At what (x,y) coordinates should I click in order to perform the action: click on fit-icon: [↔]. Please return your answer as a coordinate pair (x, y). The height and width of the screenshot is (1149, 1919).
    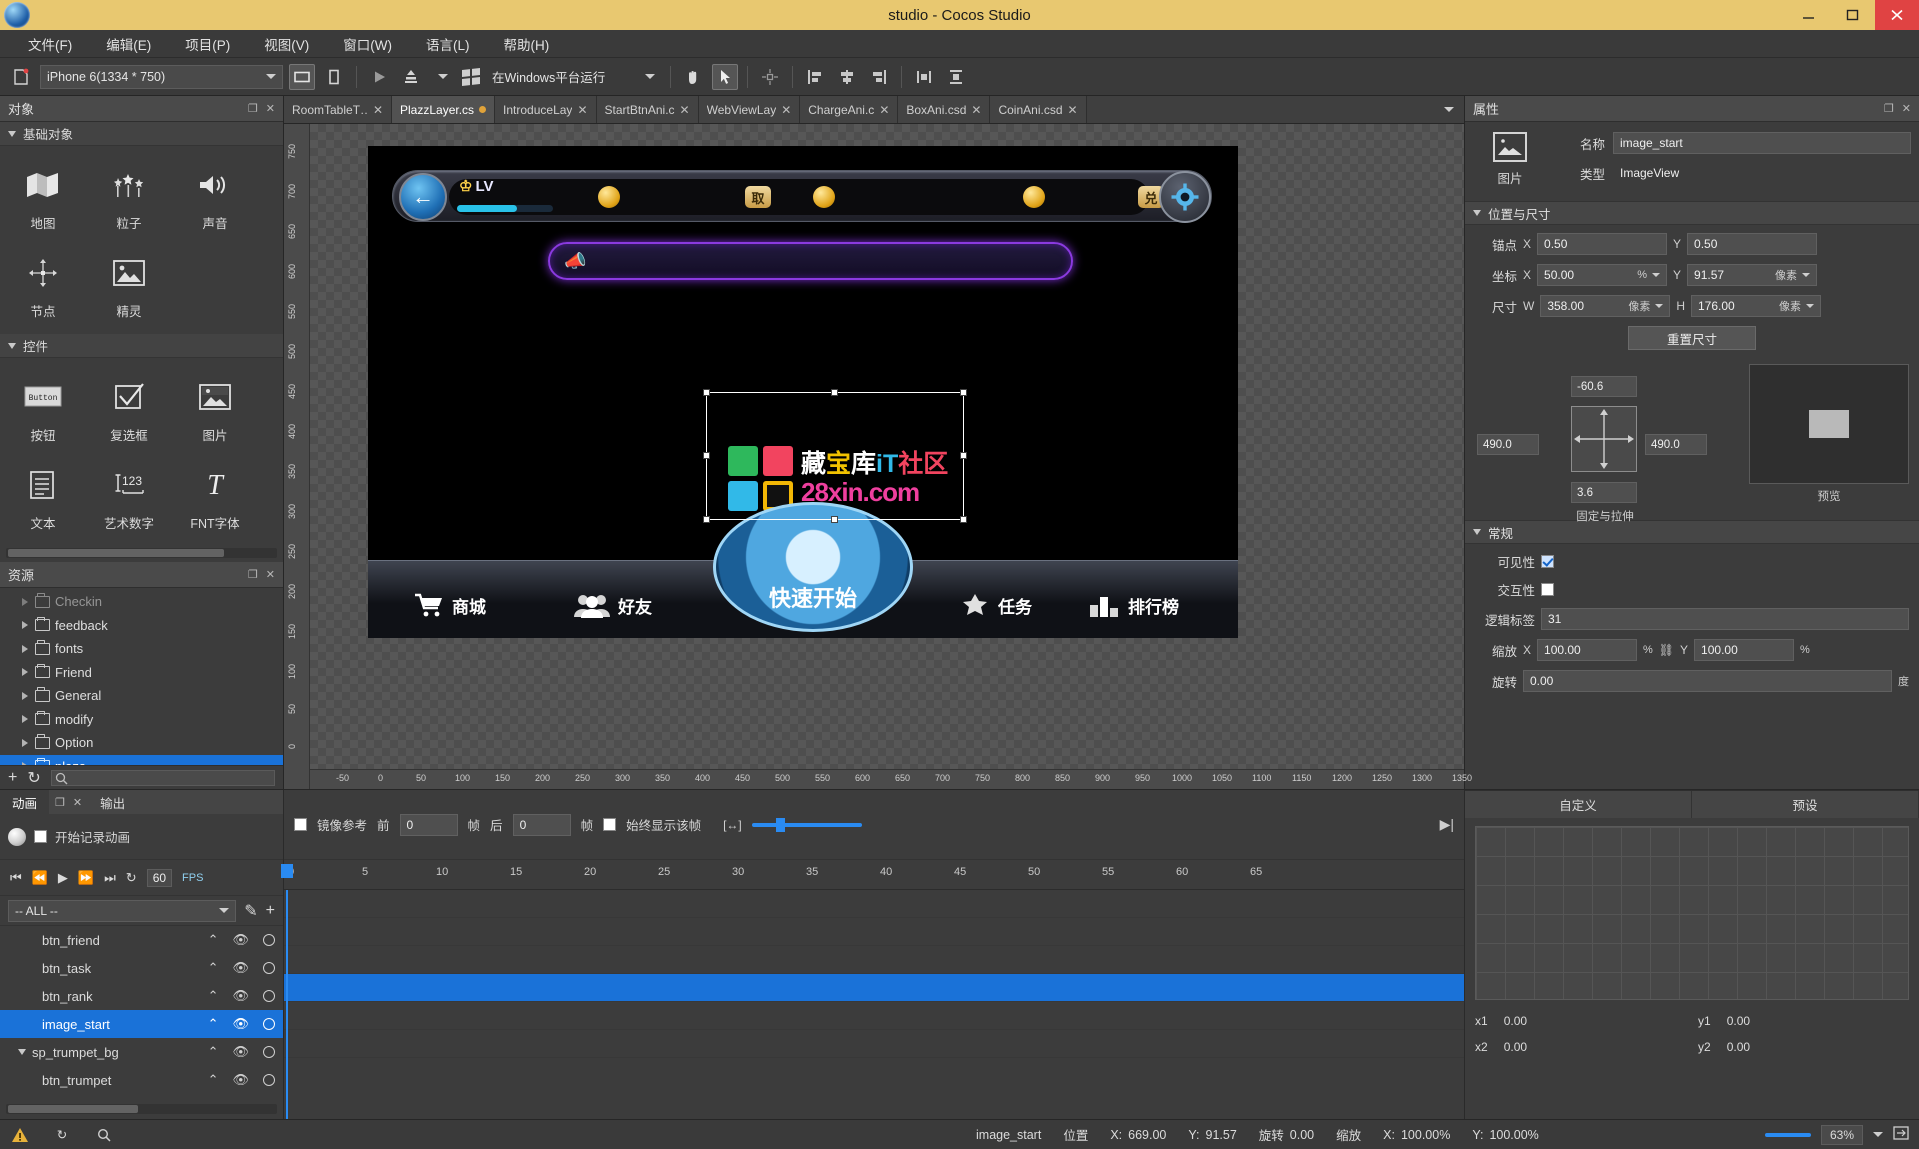
    Looking at the image, I should click on (732, 825).